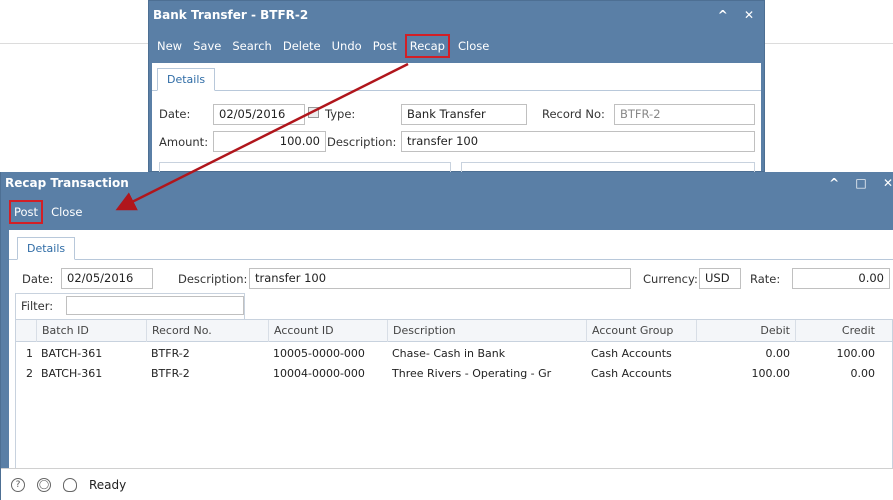 The height and width of the screenshot is (500, 893). What do you see at coordinates (262, 136) in the screenshot?
I see `annotation-arrow` at bounding box center [262, 136].